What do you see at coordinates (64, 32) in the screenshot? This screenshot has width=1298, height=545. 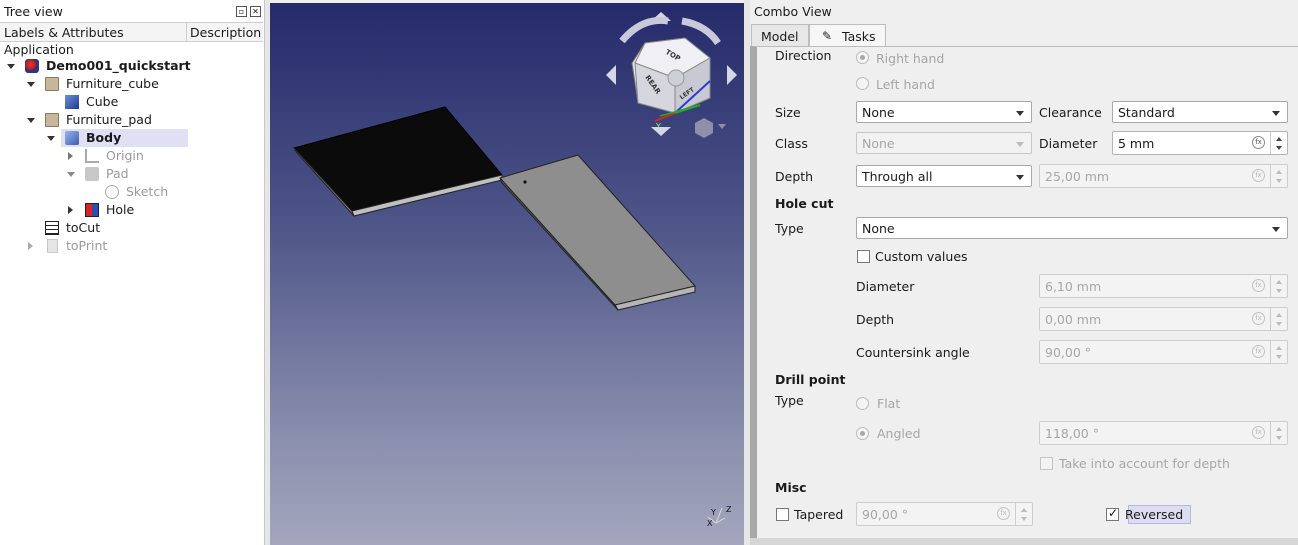 I see `labels-column-header: Labels & Attributes` at bounding box center [64, 32].